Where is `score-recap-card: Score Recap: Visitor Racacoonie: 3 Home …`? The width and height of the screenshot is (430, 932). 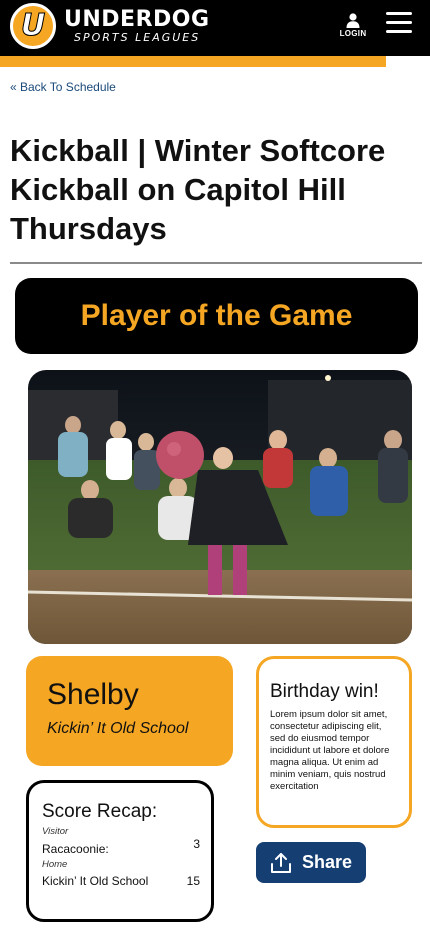 score-recap-card: Score Recap: Visitor Racacoonie: 3 Home … is located at coordinates (120, 851).